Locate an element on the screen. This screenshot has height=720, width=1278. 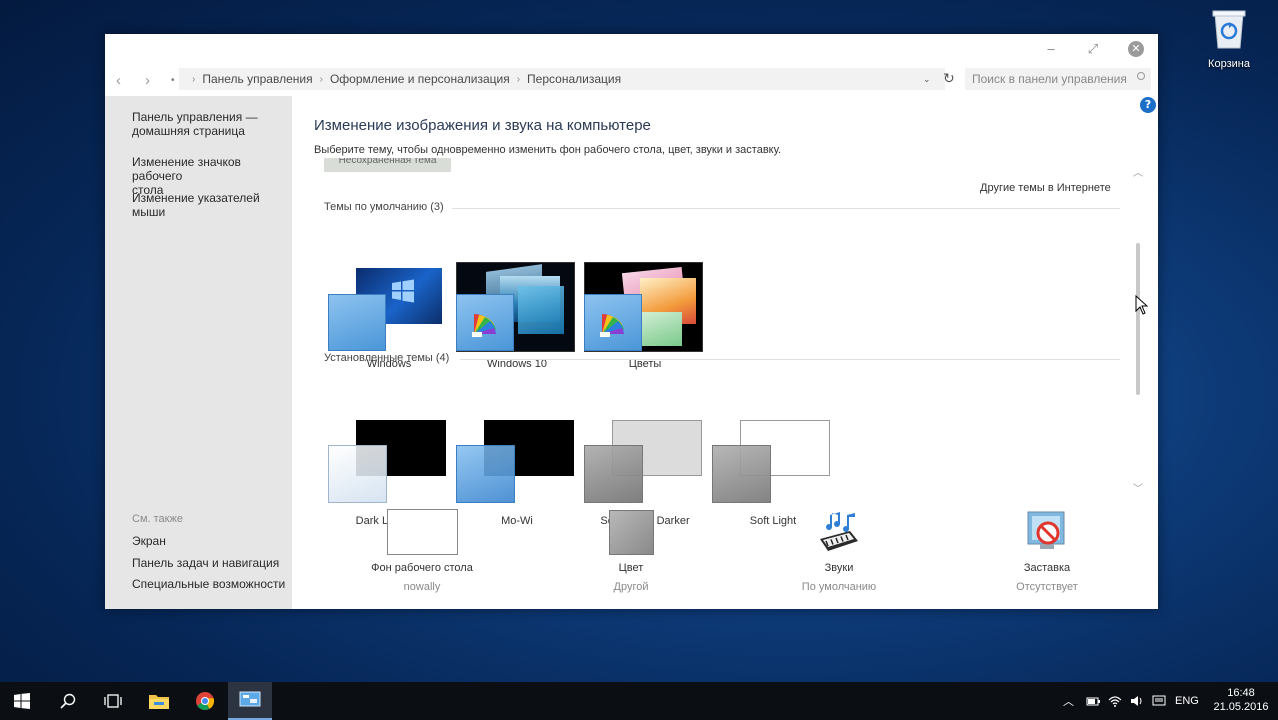
title-bar: ‒ ⤢ ✕ is located at coordinates (631, 49).